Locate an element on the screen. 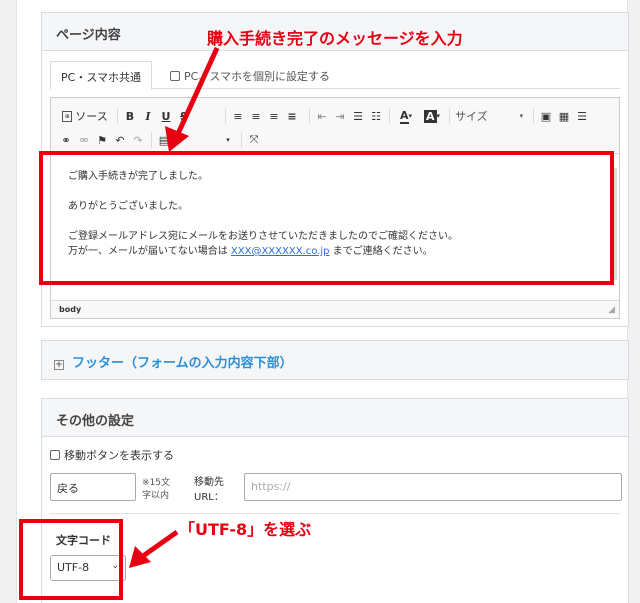 Image resolution: width=640 pixels, height=603 pixels. back-button-text-input: 戻る is located at coordinates (93, 487).